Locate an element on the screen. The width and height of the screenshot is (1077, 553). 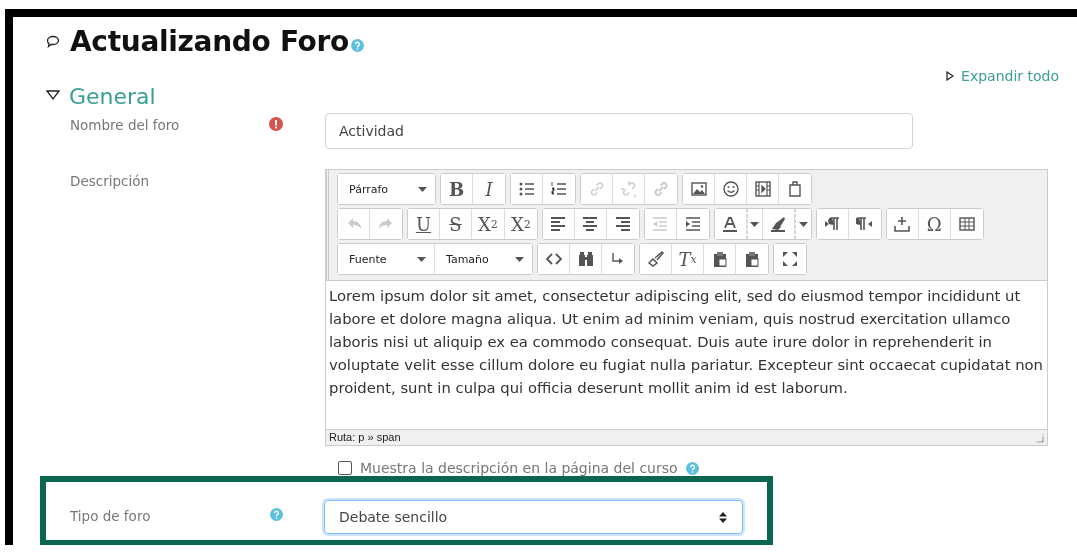
image-icon is located at coordinates (698, 189).